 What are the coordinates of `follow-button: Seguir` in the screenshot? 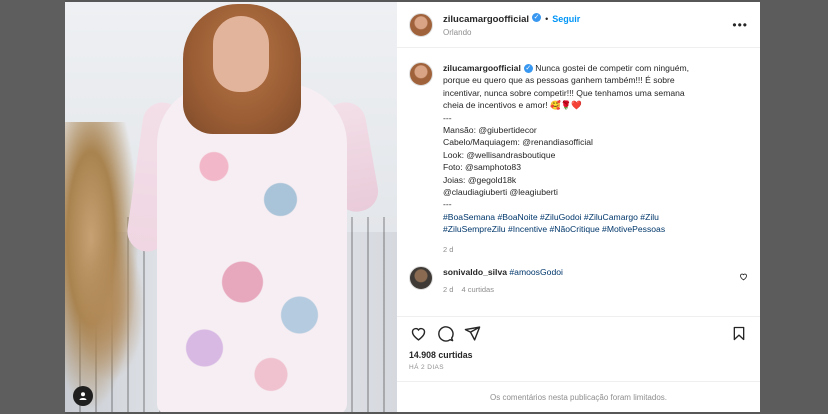 It's located at (566, 19).